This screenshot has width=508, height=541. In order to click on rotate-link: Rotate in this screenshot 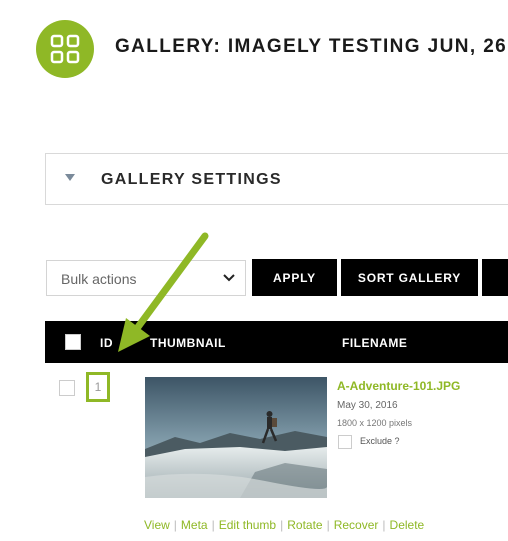, I will do `click(304, 525)`.